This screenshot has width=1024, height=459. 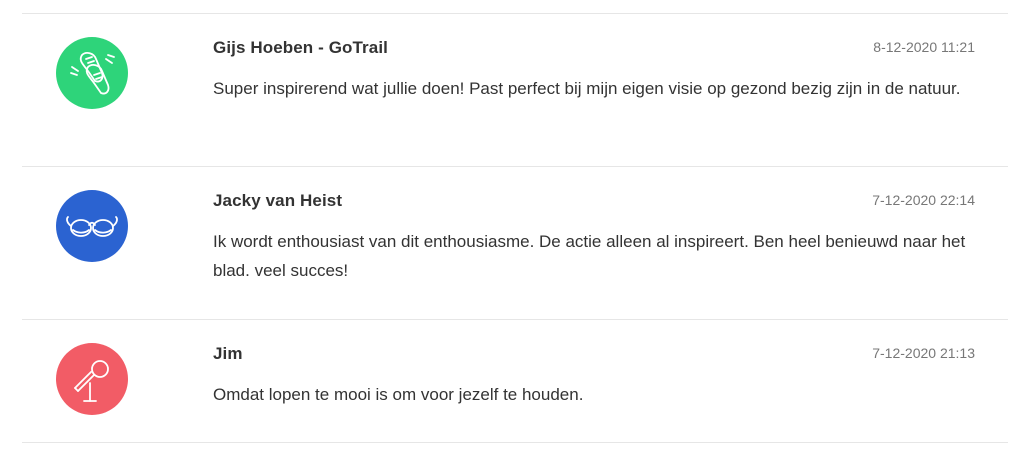 I want to click on comment-author: Jim, so click(x=228, y=353).